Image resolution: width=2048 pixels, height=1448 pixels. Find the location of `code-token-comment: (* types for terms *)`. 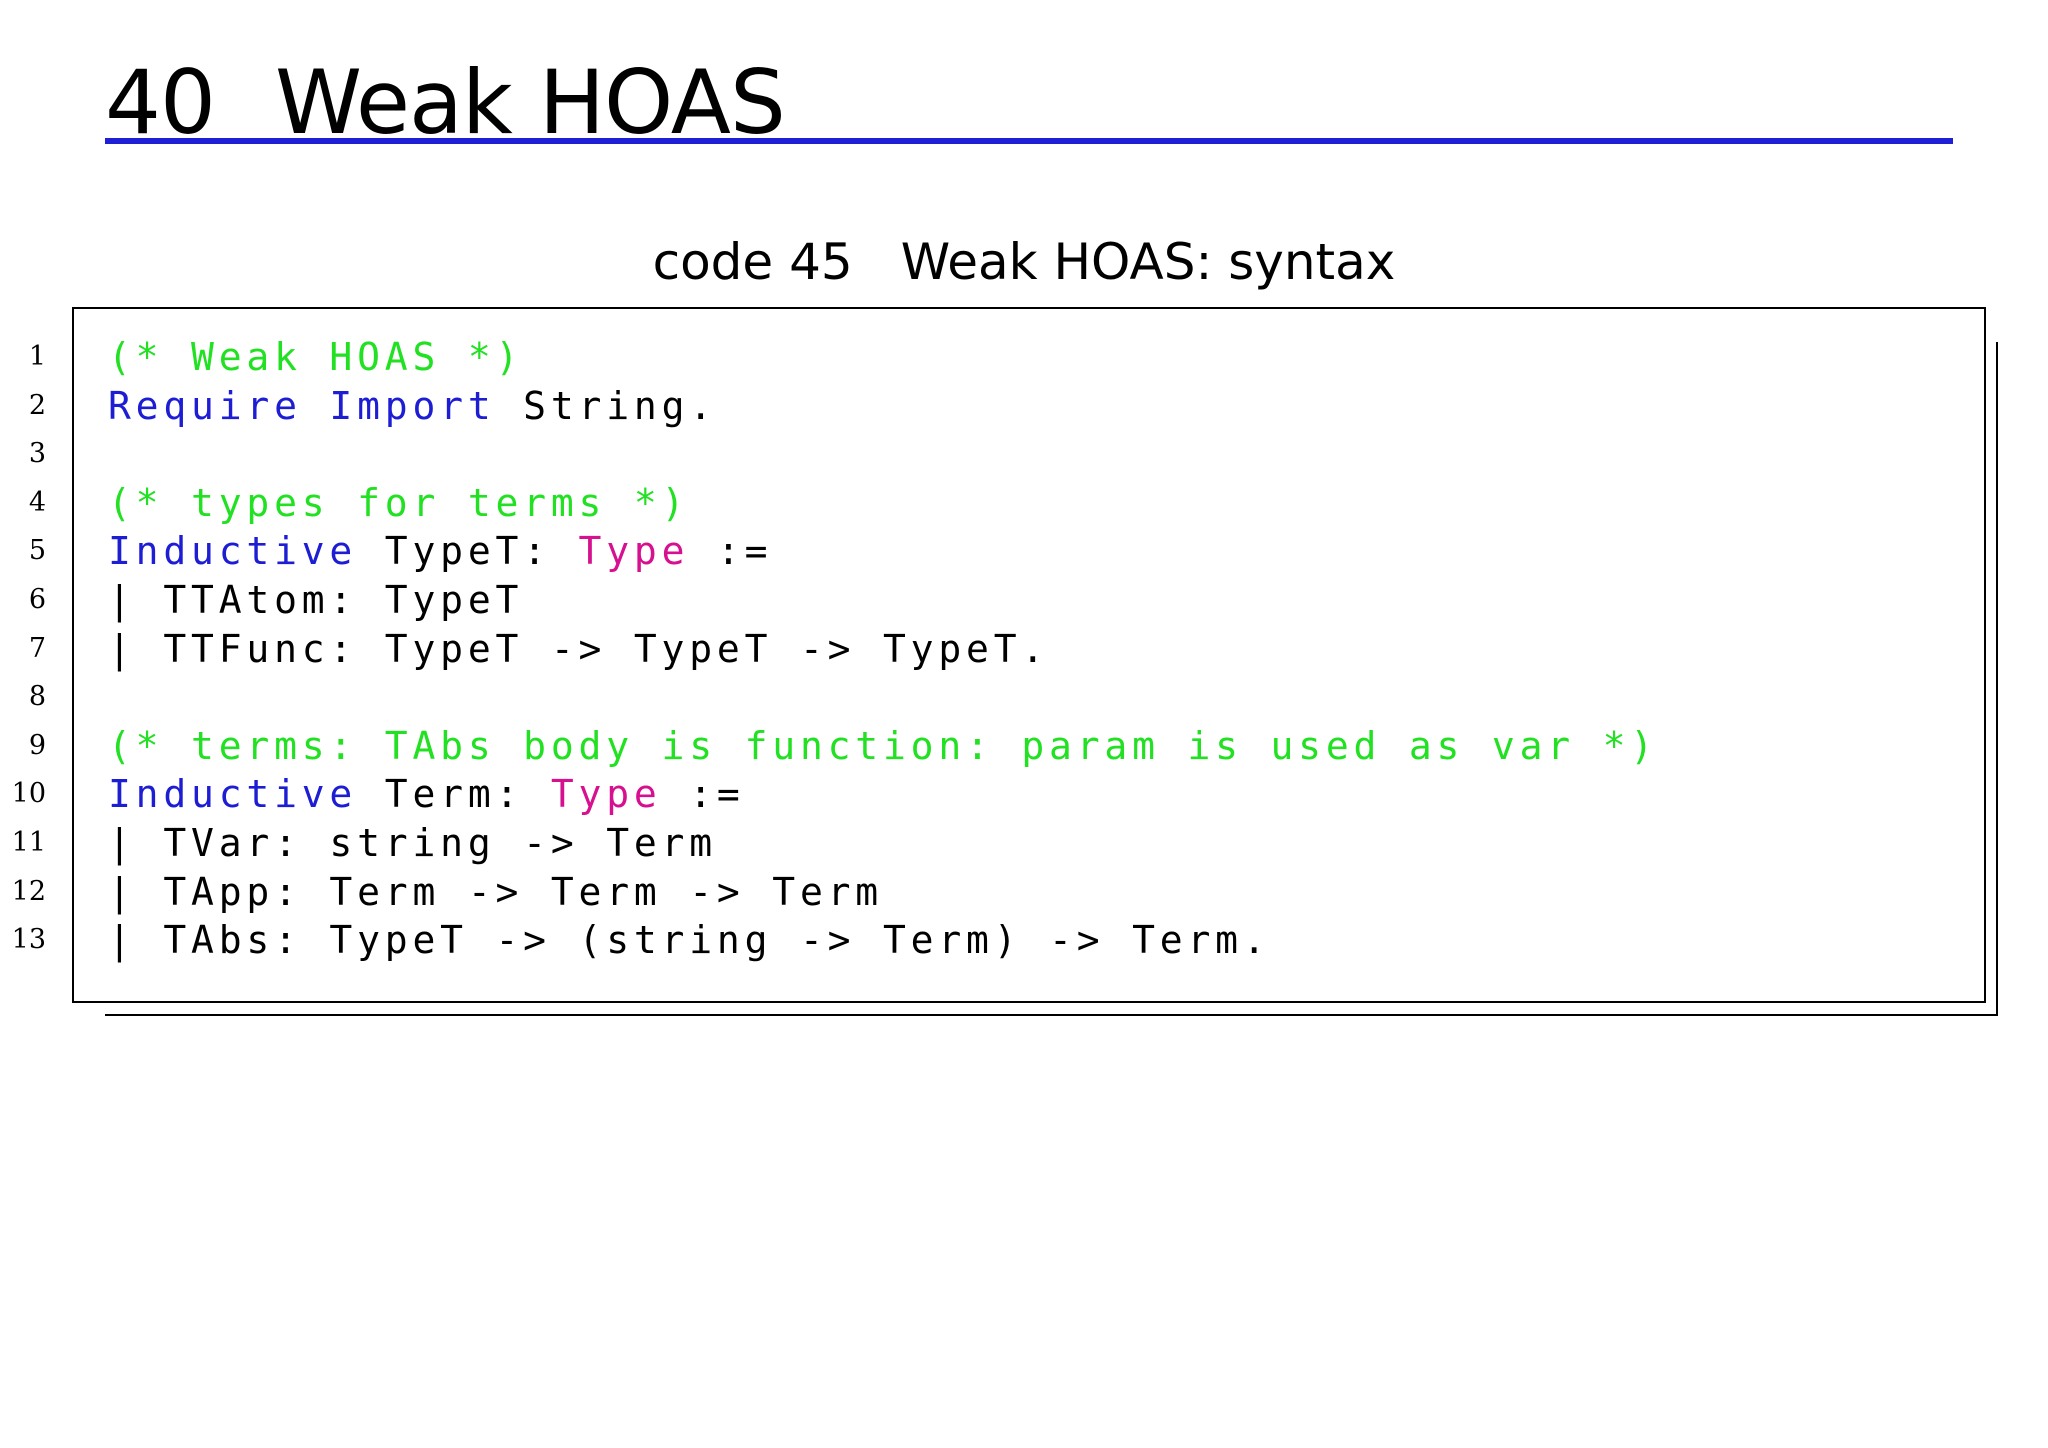

code-token-comment: (* types for terms *) is located at coordinates (399, 502).